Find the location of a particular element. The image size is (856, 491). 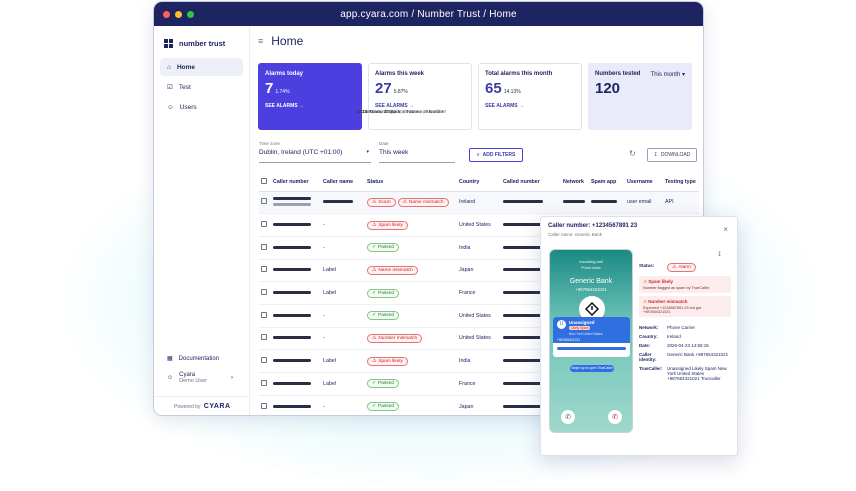

column-header: Testing type is located at coordinates (681, 182).